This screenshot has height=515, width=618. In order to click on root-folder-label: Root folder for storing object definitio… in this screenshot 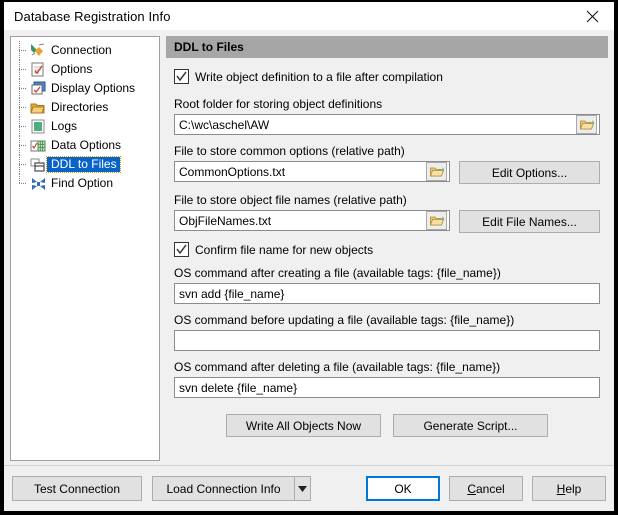, I will do `click(278, 104)`.